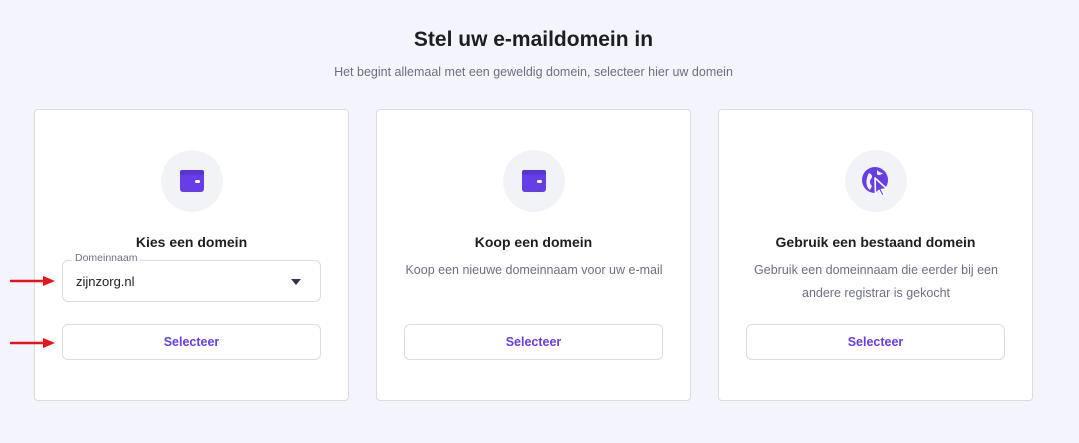 The height and width of the screenshot is (443, 1079). I want to click on globe-cursor-icon, so click(876, 181).